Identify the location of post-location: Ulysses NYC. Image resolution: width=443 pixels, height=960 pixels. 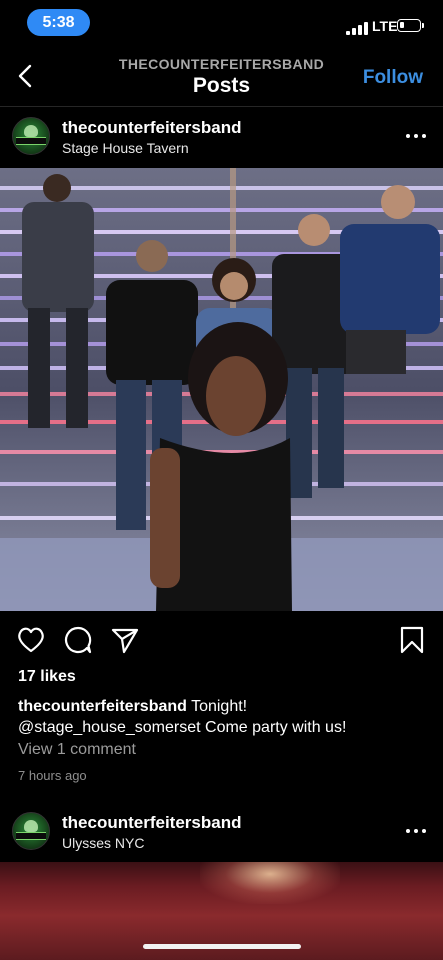
(103, 843).